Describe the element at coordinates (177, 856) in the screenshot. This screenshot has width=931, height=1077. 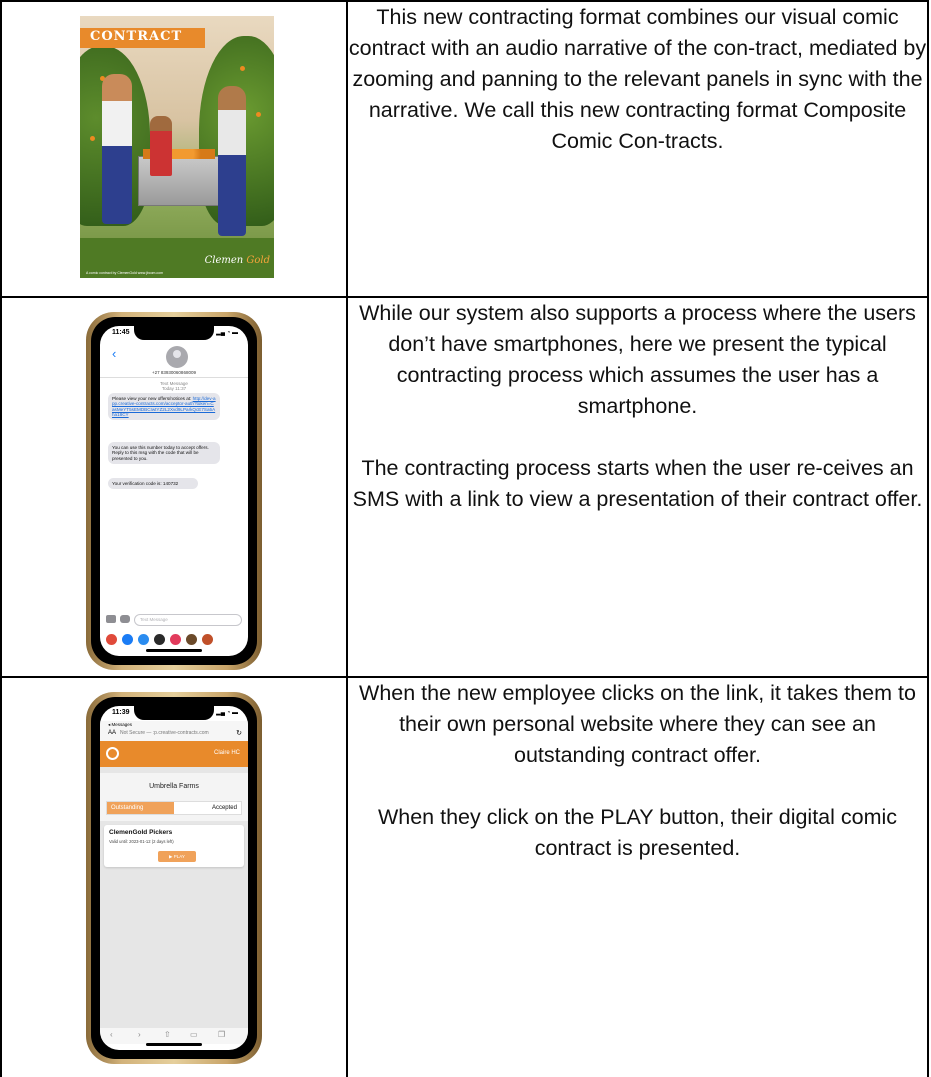
I see `play-button: ▶ PLAY` at that location.